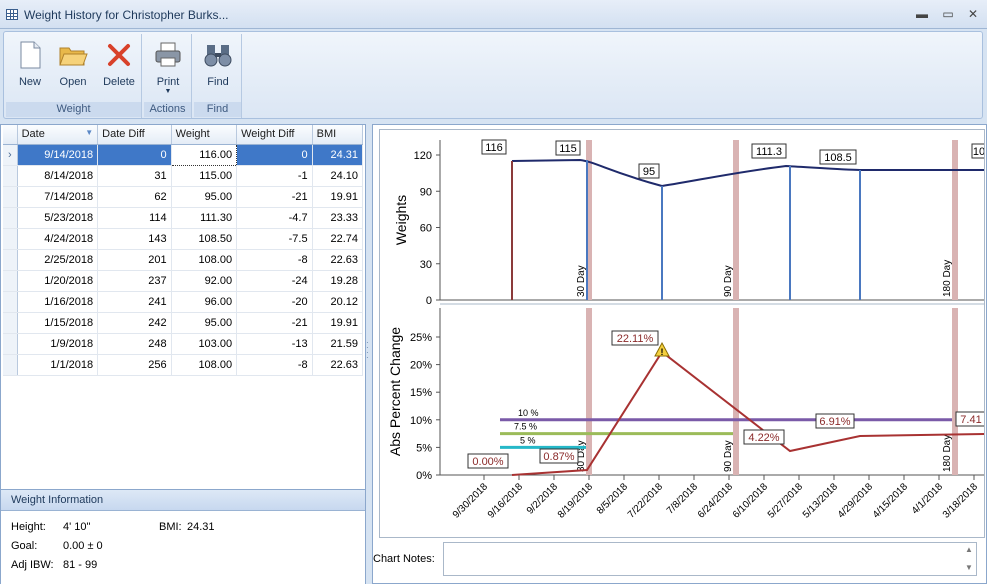  What do you see at coordinates (710, 559) in the screenshot?
I see `chart-notes-input: ▲ ▼` at bounding box center [710, 559].